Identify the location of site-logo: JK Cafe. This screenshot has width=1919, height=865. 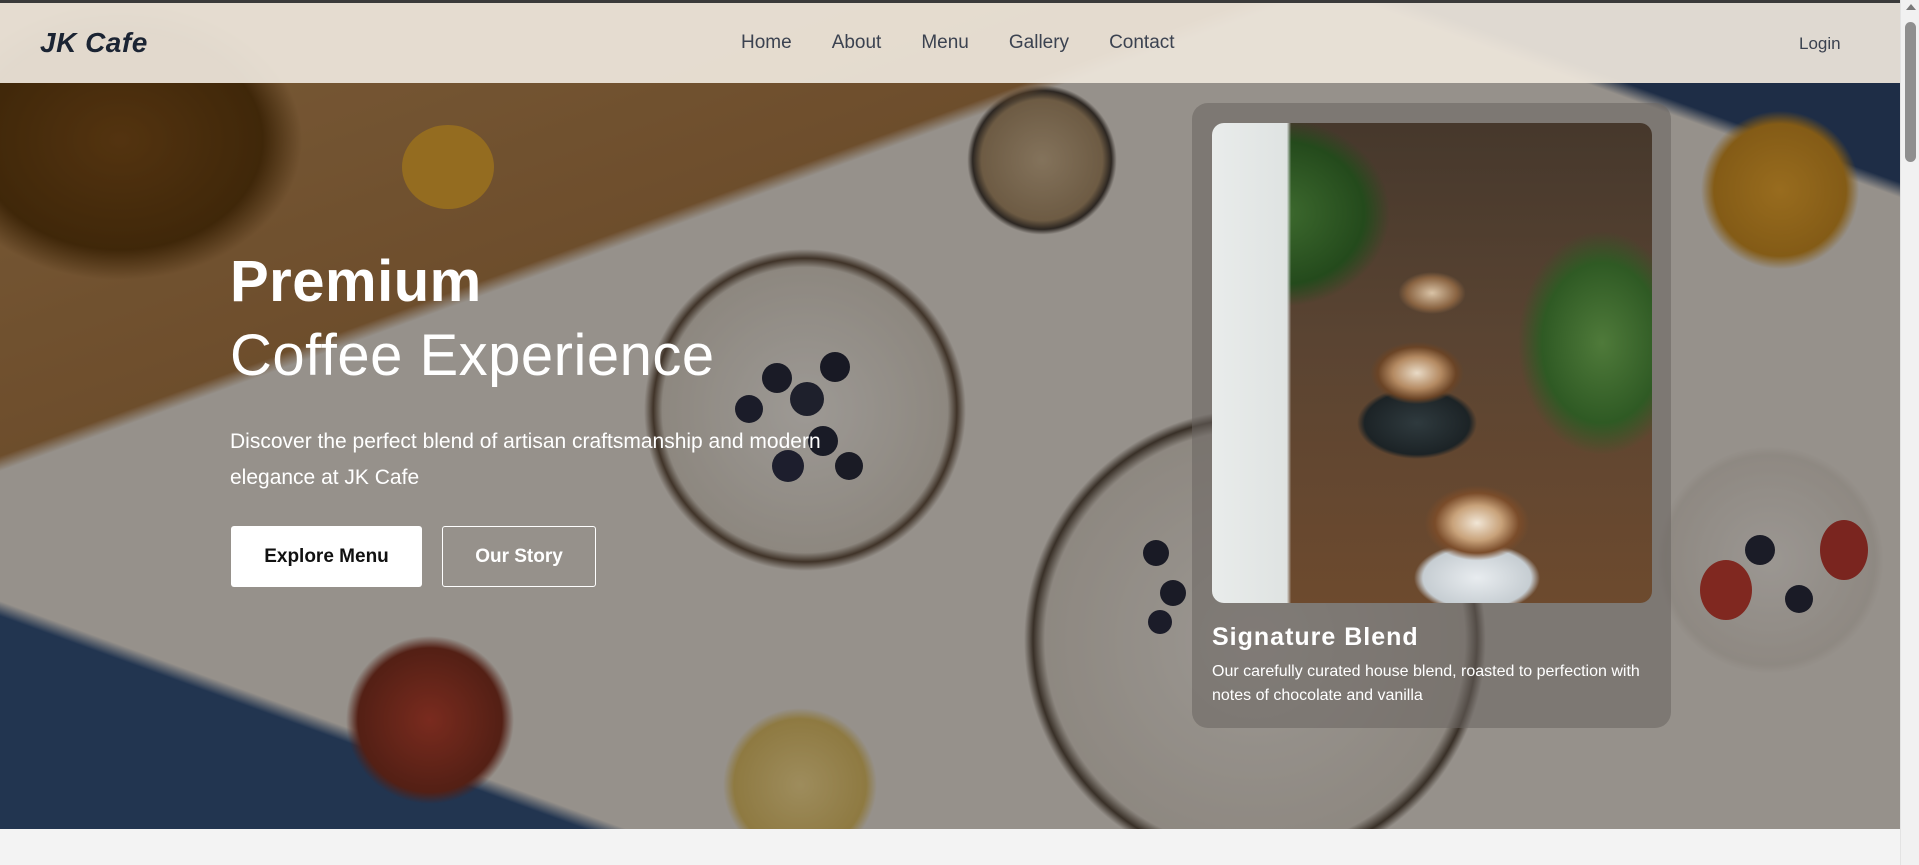
(94, 43).